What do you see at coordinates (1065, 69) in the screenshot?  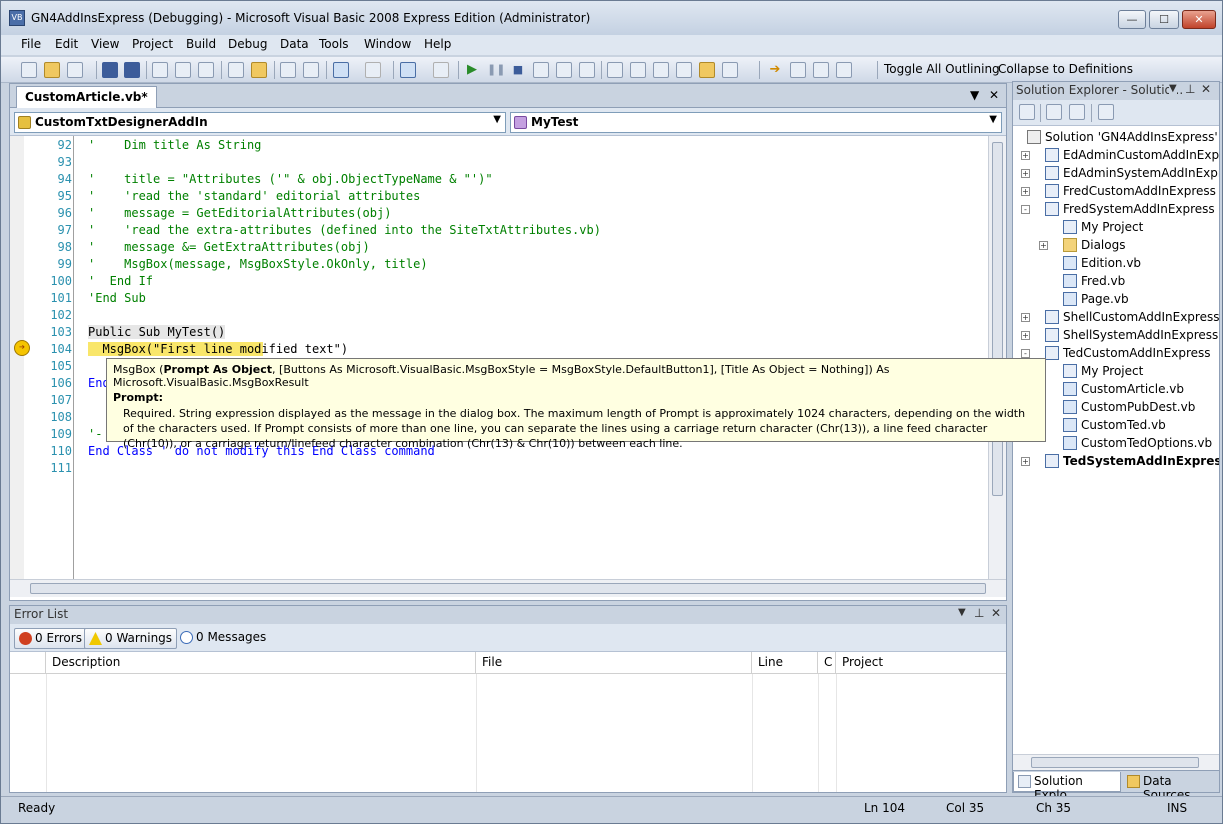 I see `collapse-to-definitions-button: Collapse to Definitions` at bounding box center [1065, 69].